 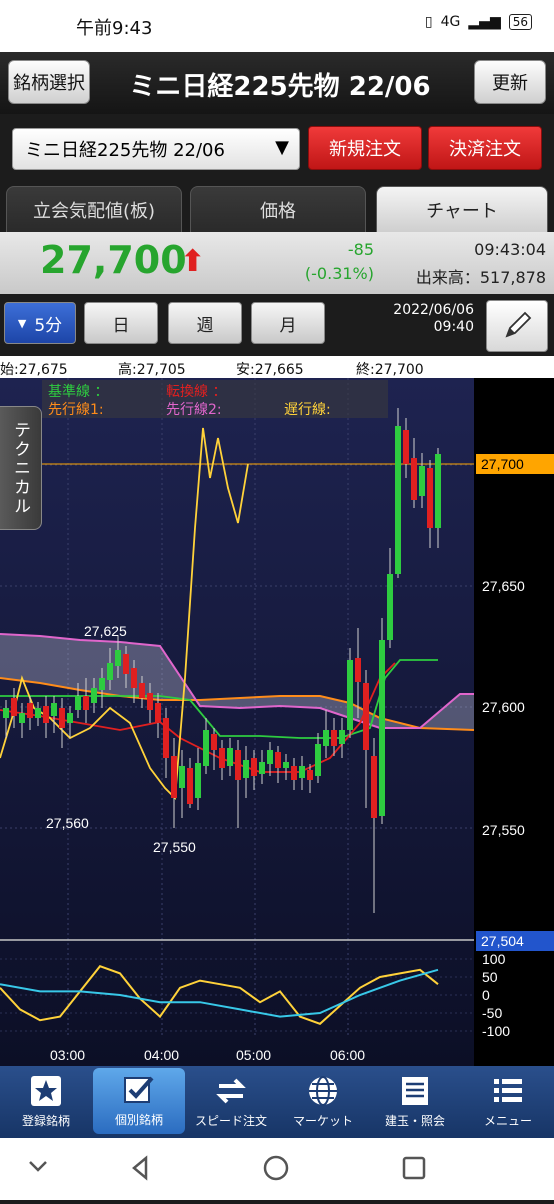 I want to click on price-change: -85, so click(x=360, y=249).